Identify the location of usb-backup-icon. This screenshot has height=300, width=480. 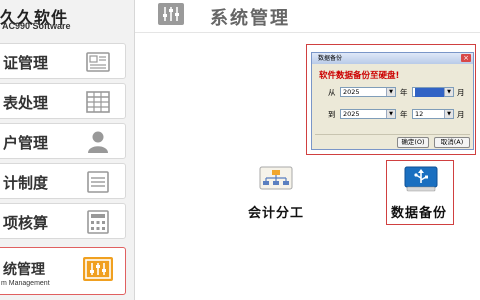
(421, 179).